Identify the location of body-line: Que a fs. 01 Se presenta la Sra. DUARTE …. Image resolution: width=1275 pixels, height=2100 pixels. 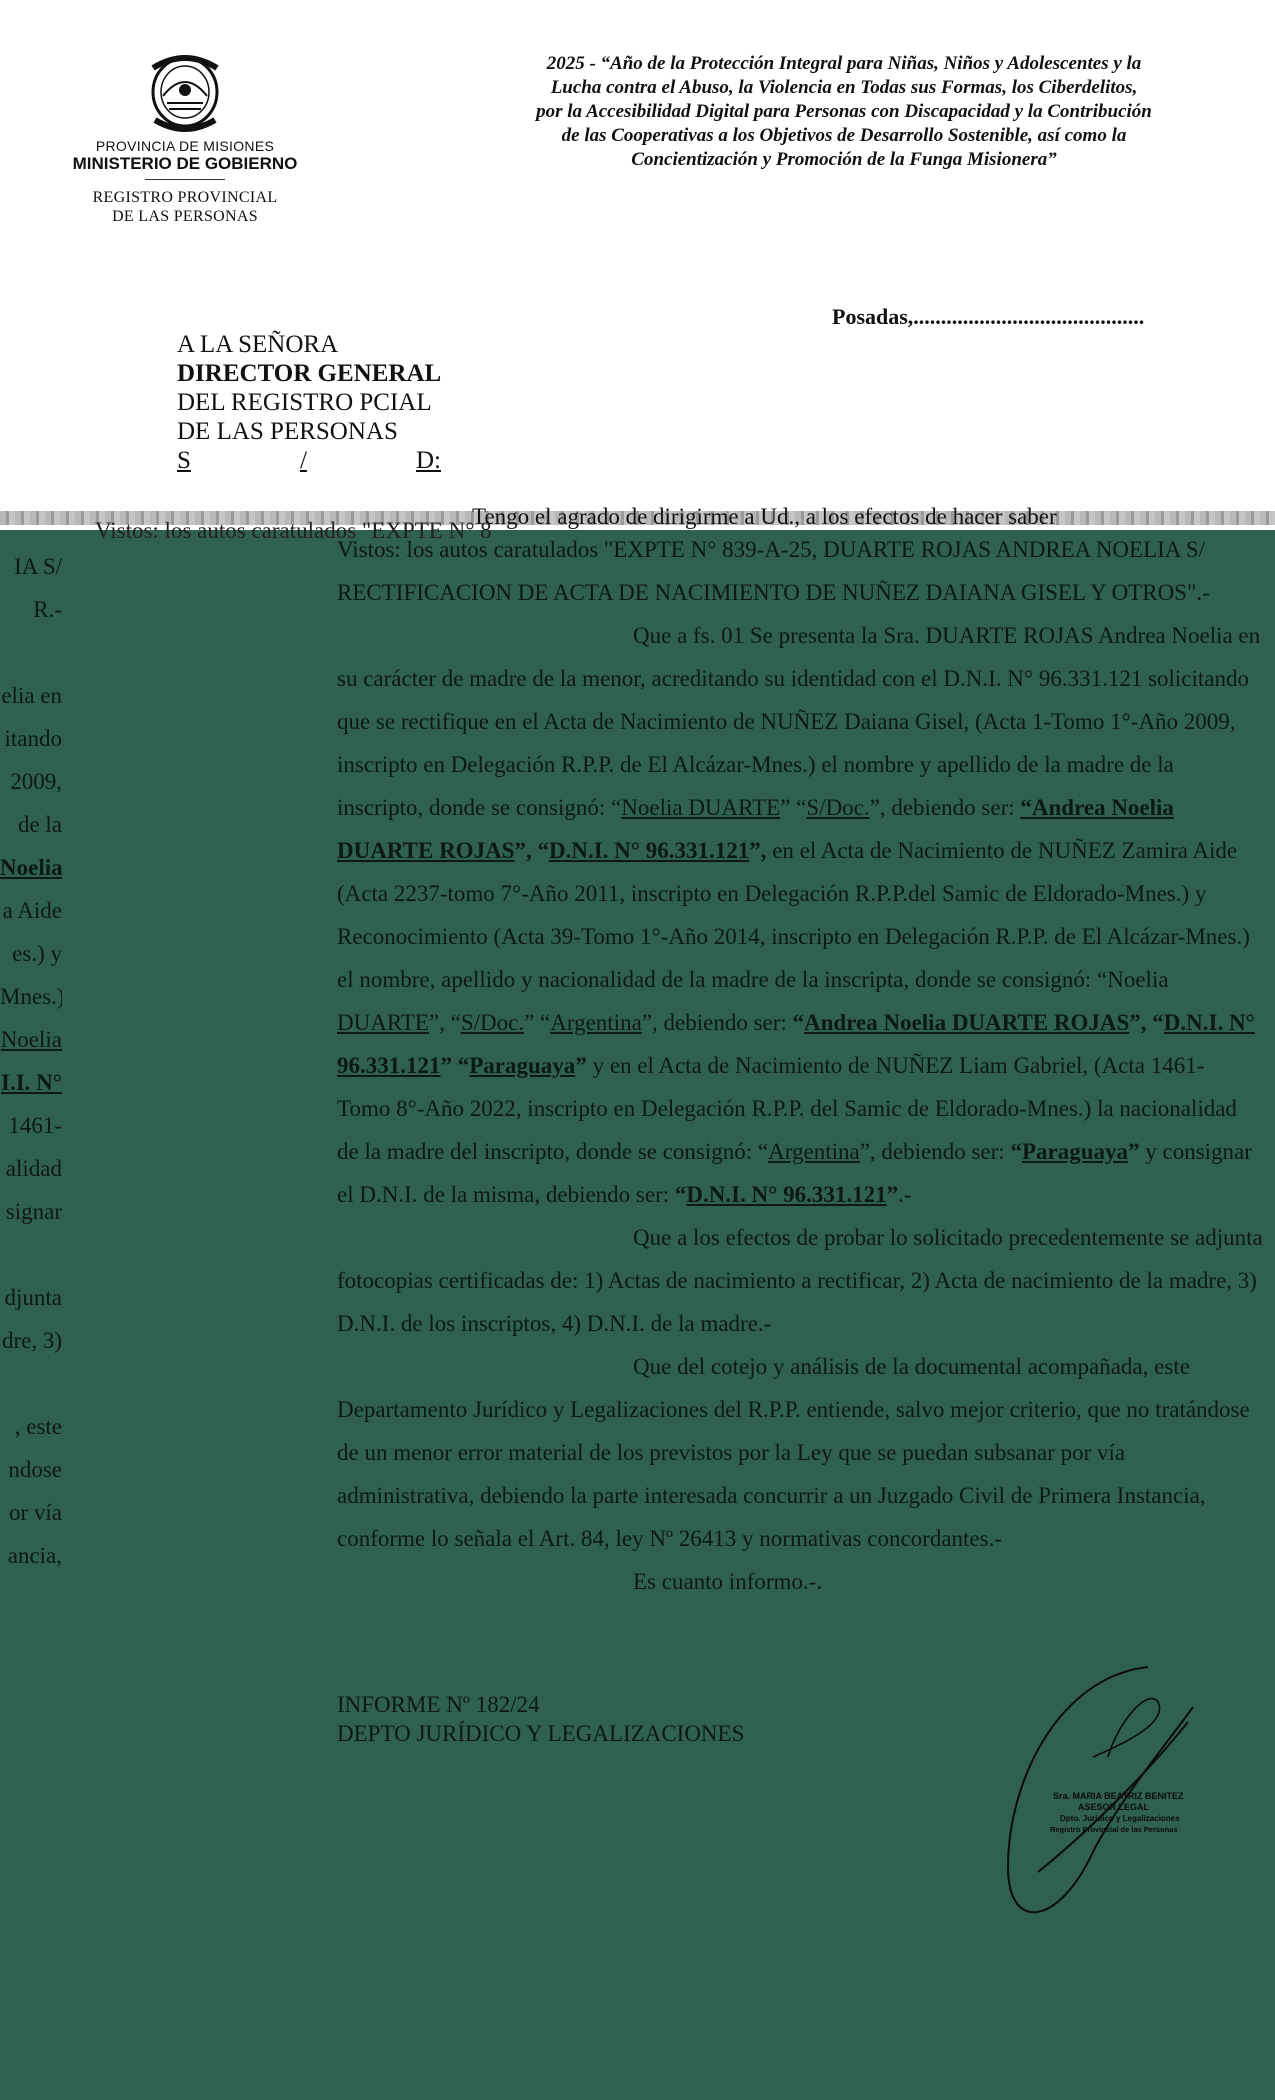
(947, 635).